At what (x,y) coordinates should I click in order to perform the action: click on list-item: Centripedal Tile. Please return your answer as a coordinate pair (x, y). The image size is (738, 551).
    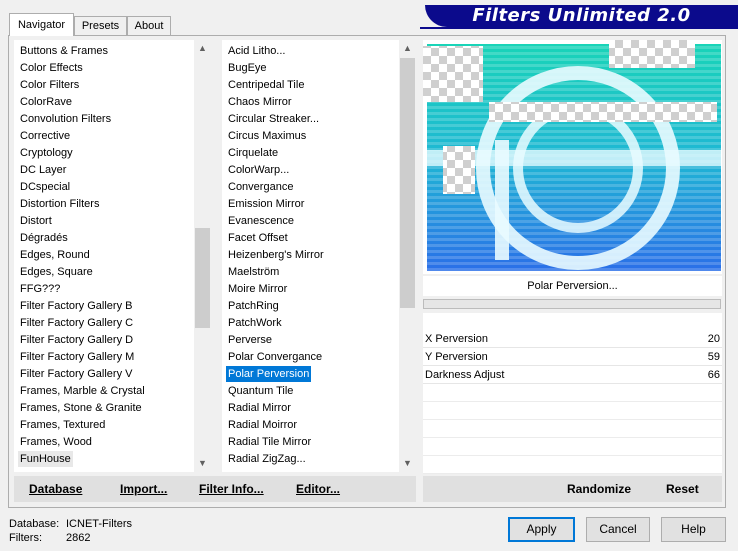
    Looking at the image, I should click on (266, 85).